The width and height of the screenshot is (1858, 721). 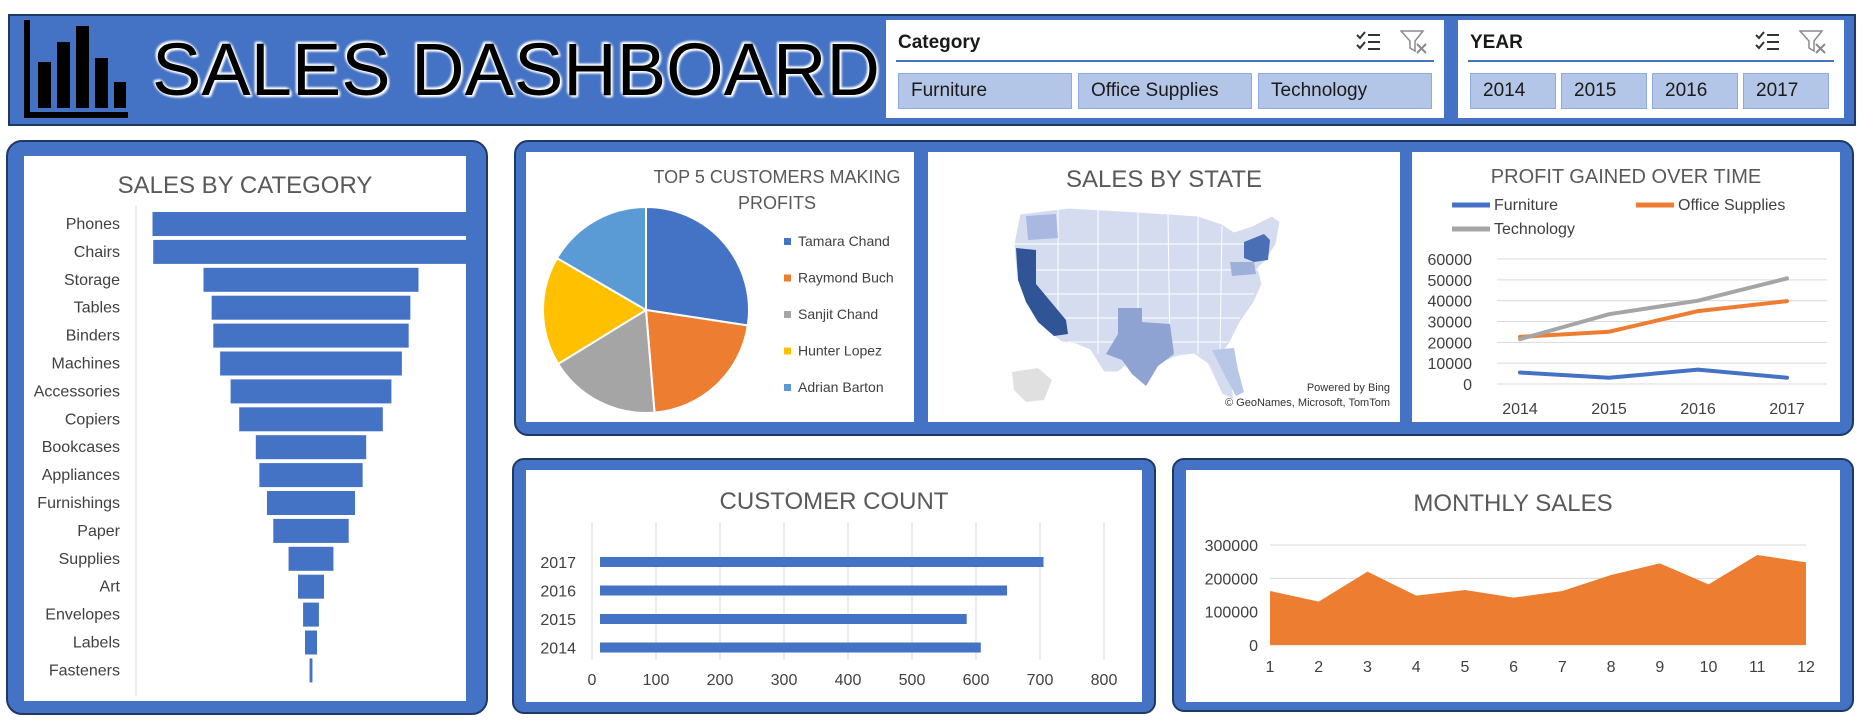 I want to click on x-tick-label: 12, so click(x=1806, y=667).